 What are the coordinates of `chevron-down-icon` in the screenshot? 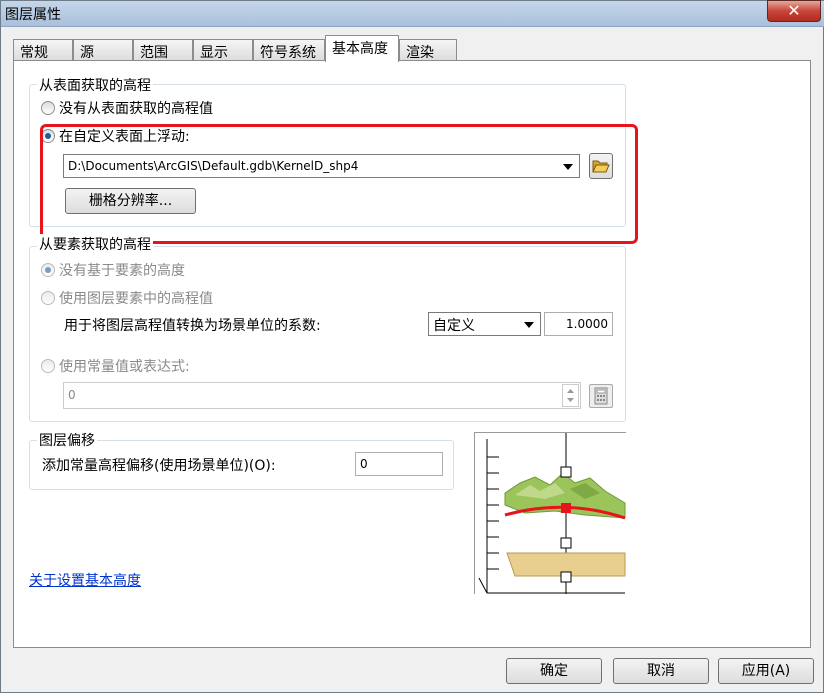 It's located at (529, 325).